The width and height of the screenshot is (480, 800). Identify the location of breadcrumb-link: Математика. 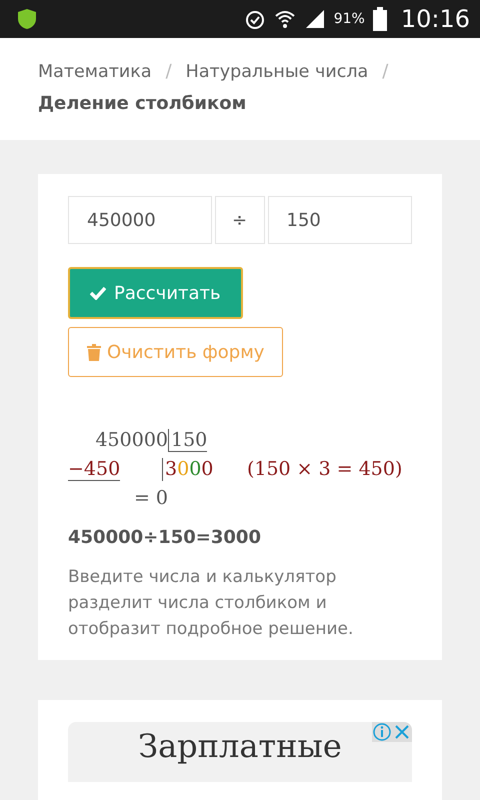
(95, 72).